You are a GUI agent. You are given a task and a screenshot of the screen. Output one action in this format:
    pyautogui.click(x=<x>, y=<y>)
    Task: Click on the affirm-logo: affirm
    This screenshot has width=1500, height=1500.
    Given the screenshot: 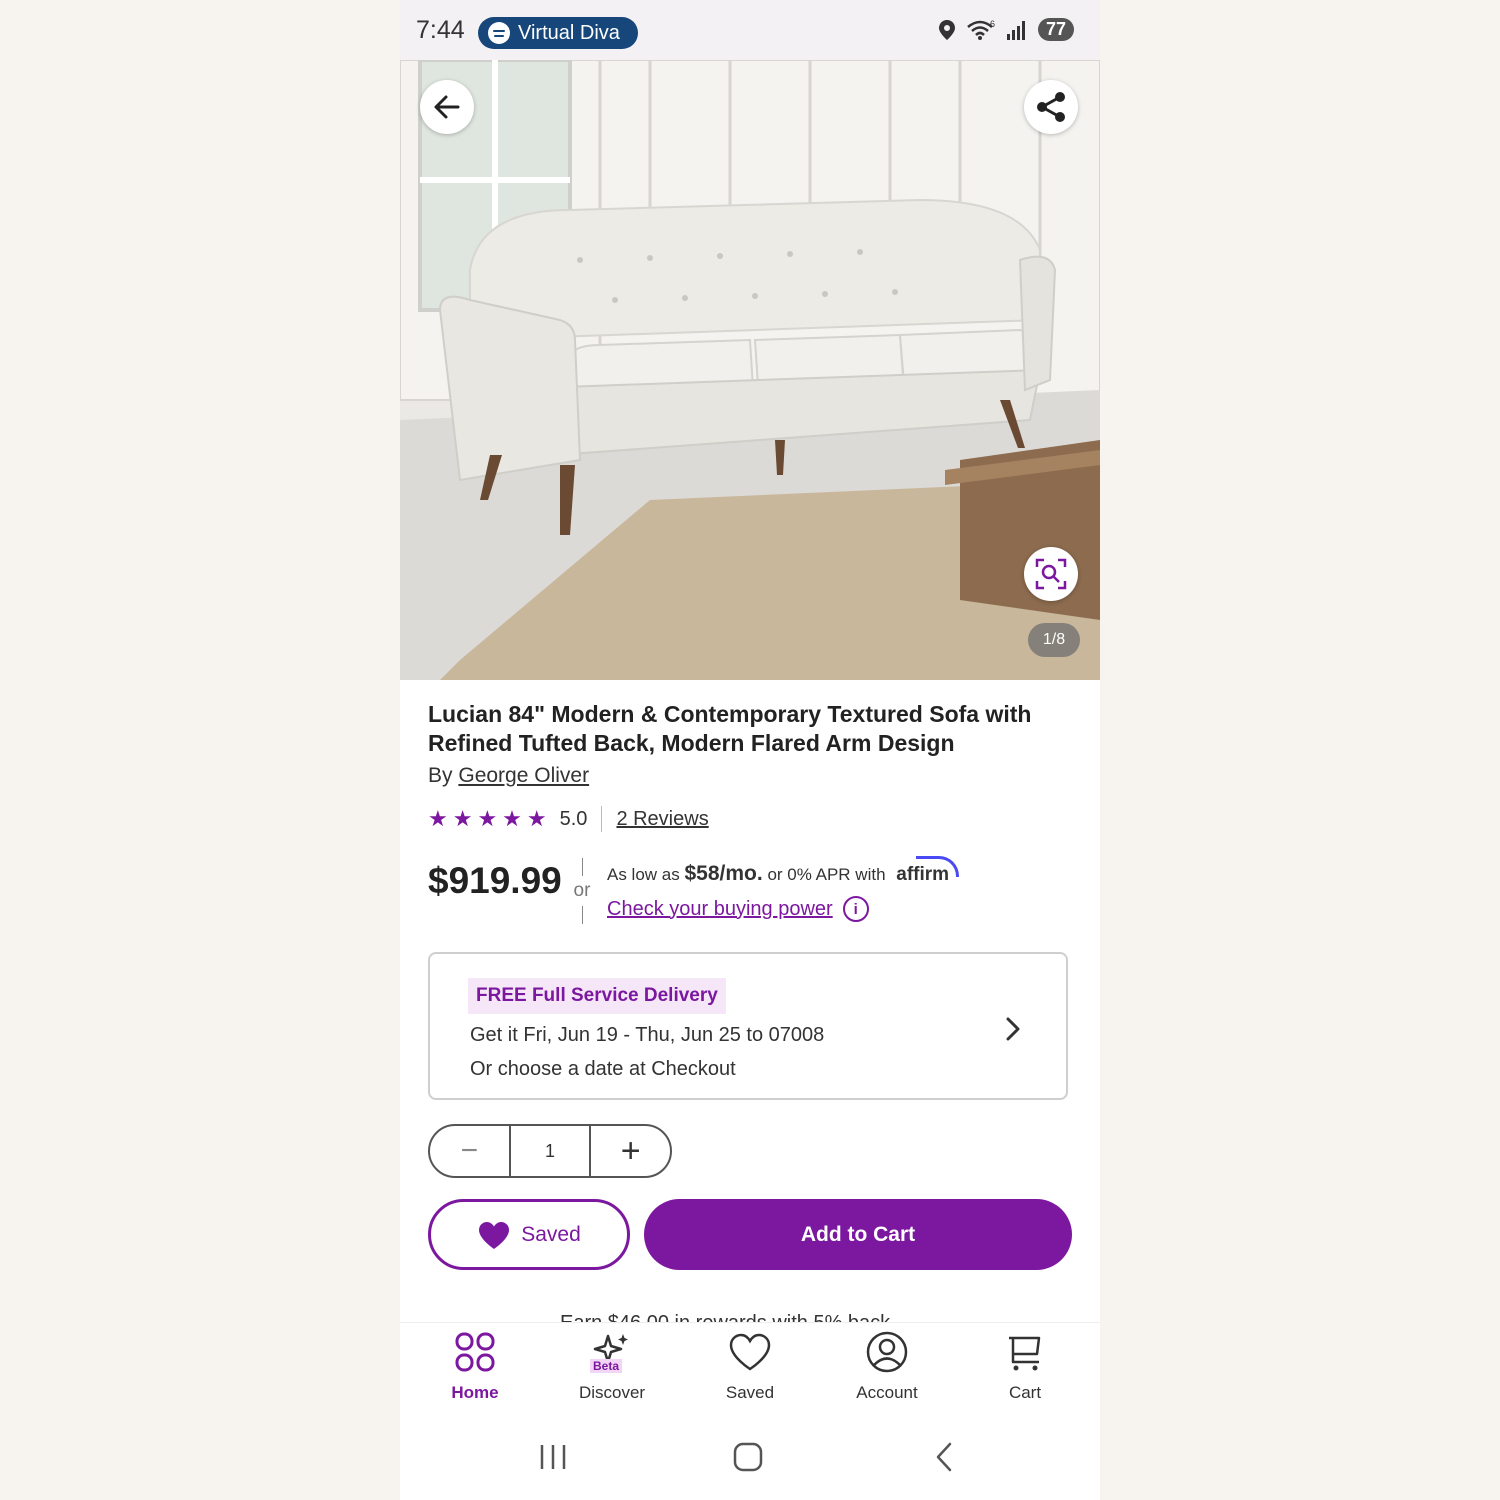 What is the action you would take?
    pyautogui.click(x=923, y=874)
    